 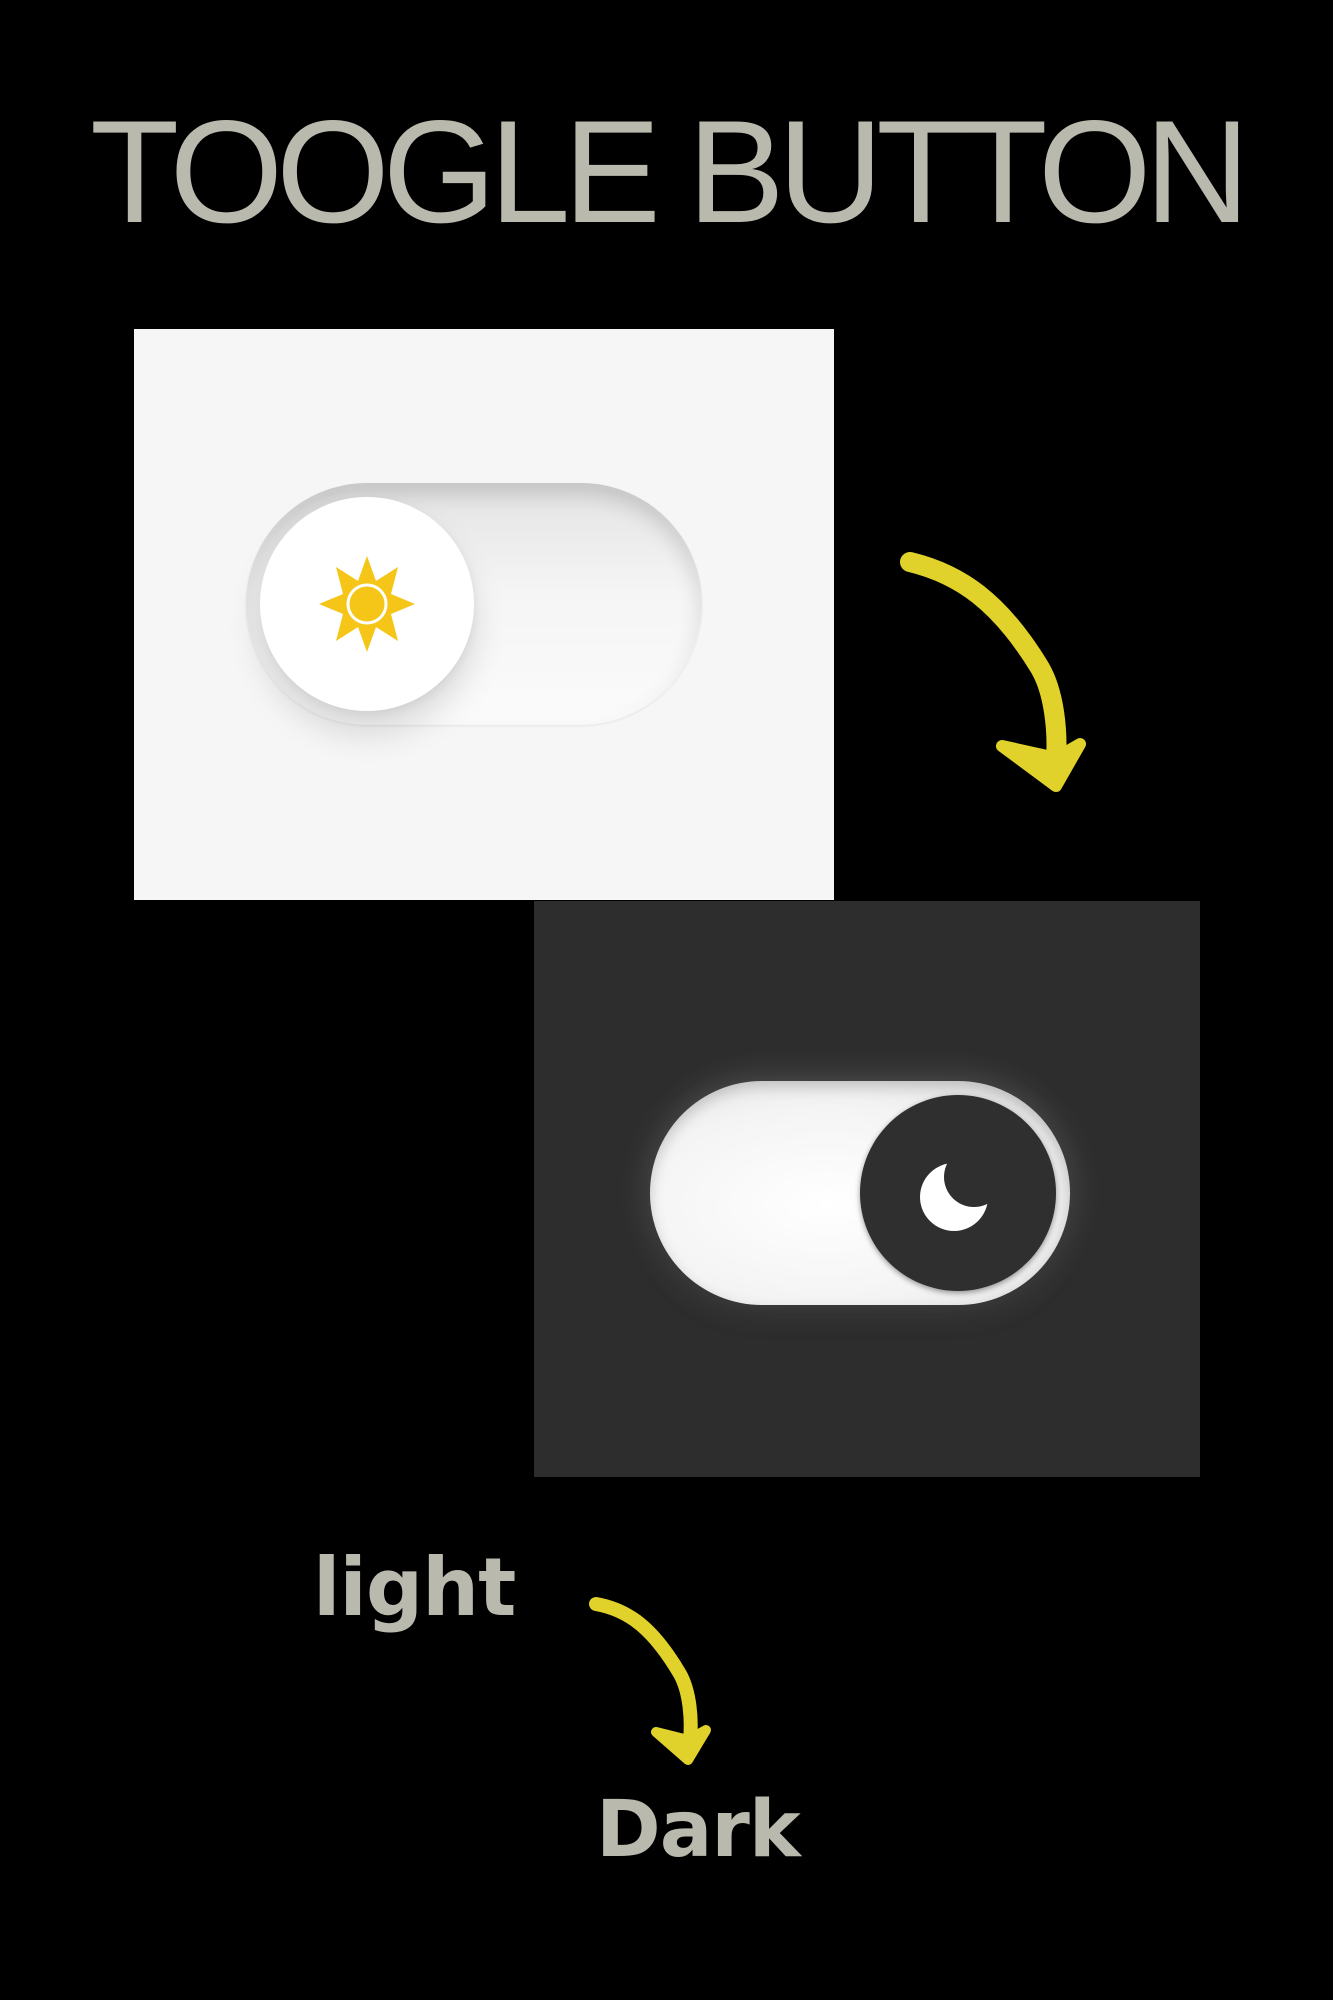 I want to click on moon-icon, so click(x=954, y=1197).